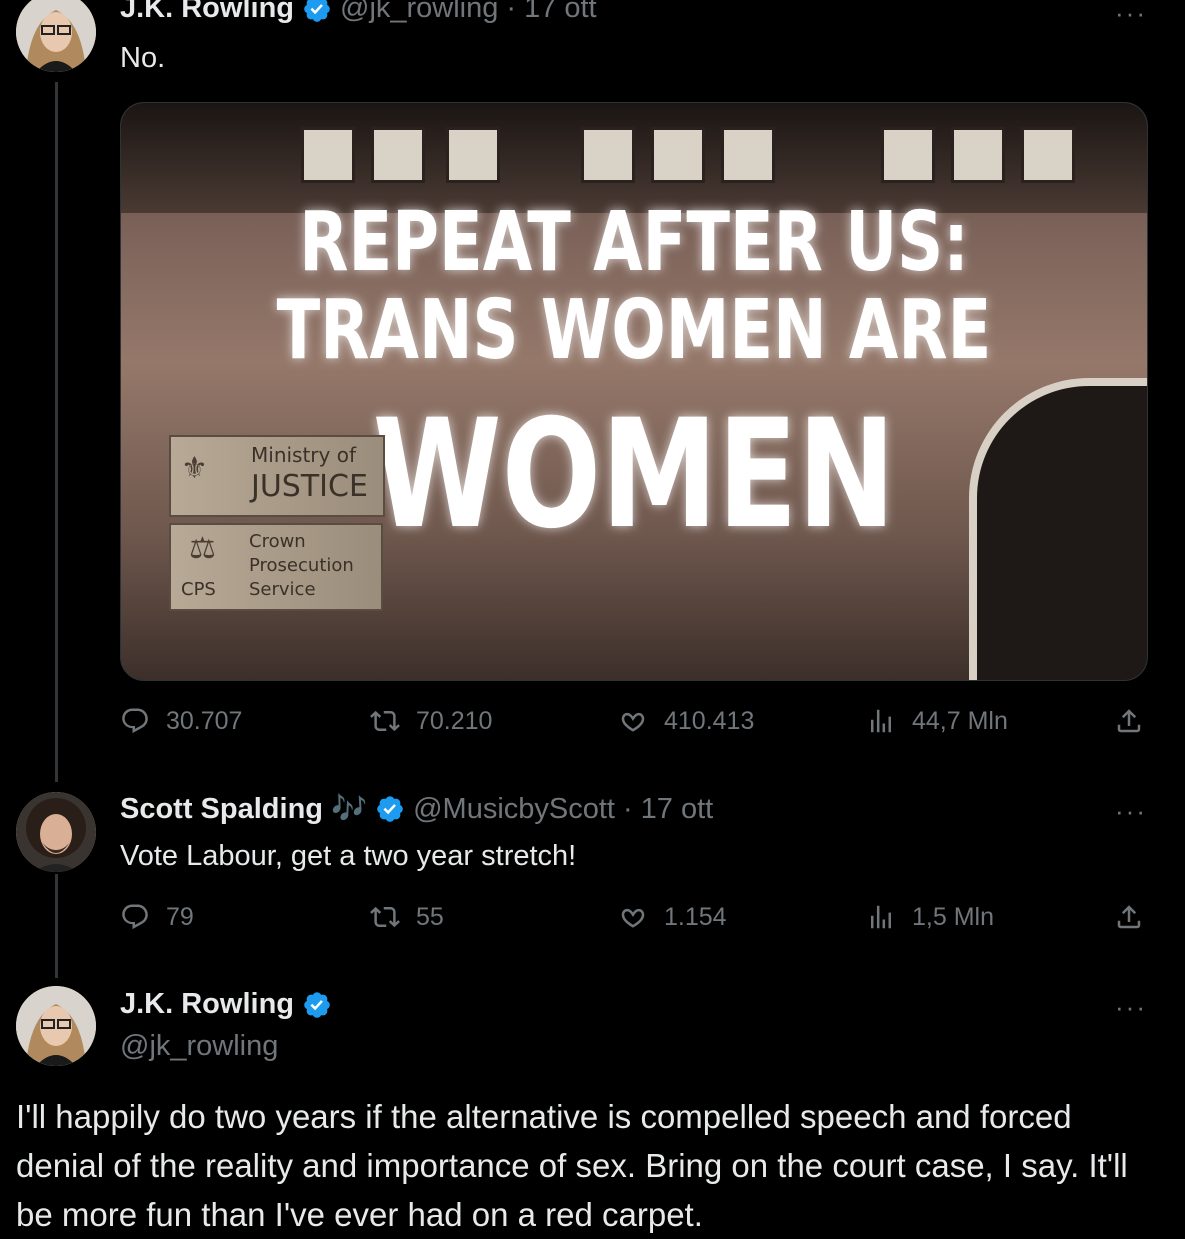 This screenshot has height=1239, width=1185. I want to click on music-notes-emoji: 🎶, so click(349, 809).